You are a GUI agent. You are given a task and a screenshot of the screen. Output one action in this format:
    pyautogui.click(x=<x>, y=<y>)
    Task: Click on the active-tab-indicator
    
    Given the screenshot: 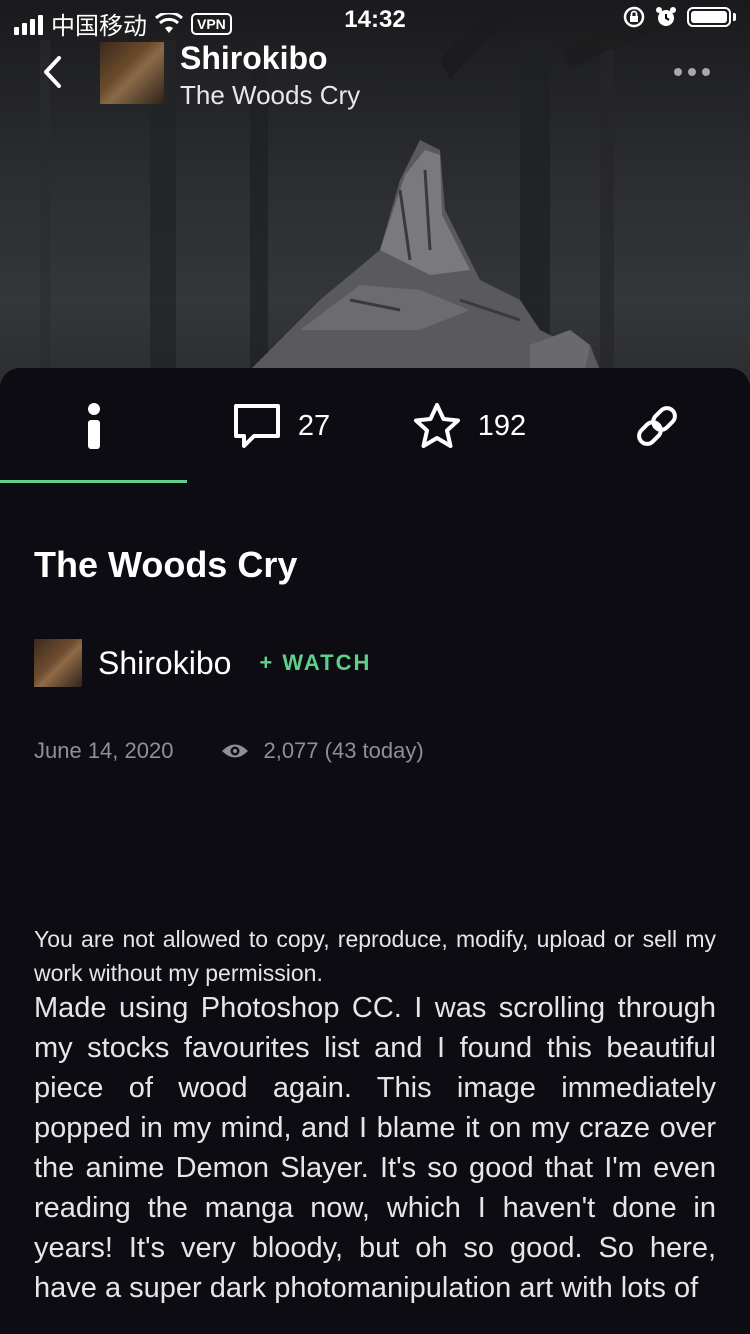 What is the action you would take?
    pyautogui.click(x=93, y=481)
    